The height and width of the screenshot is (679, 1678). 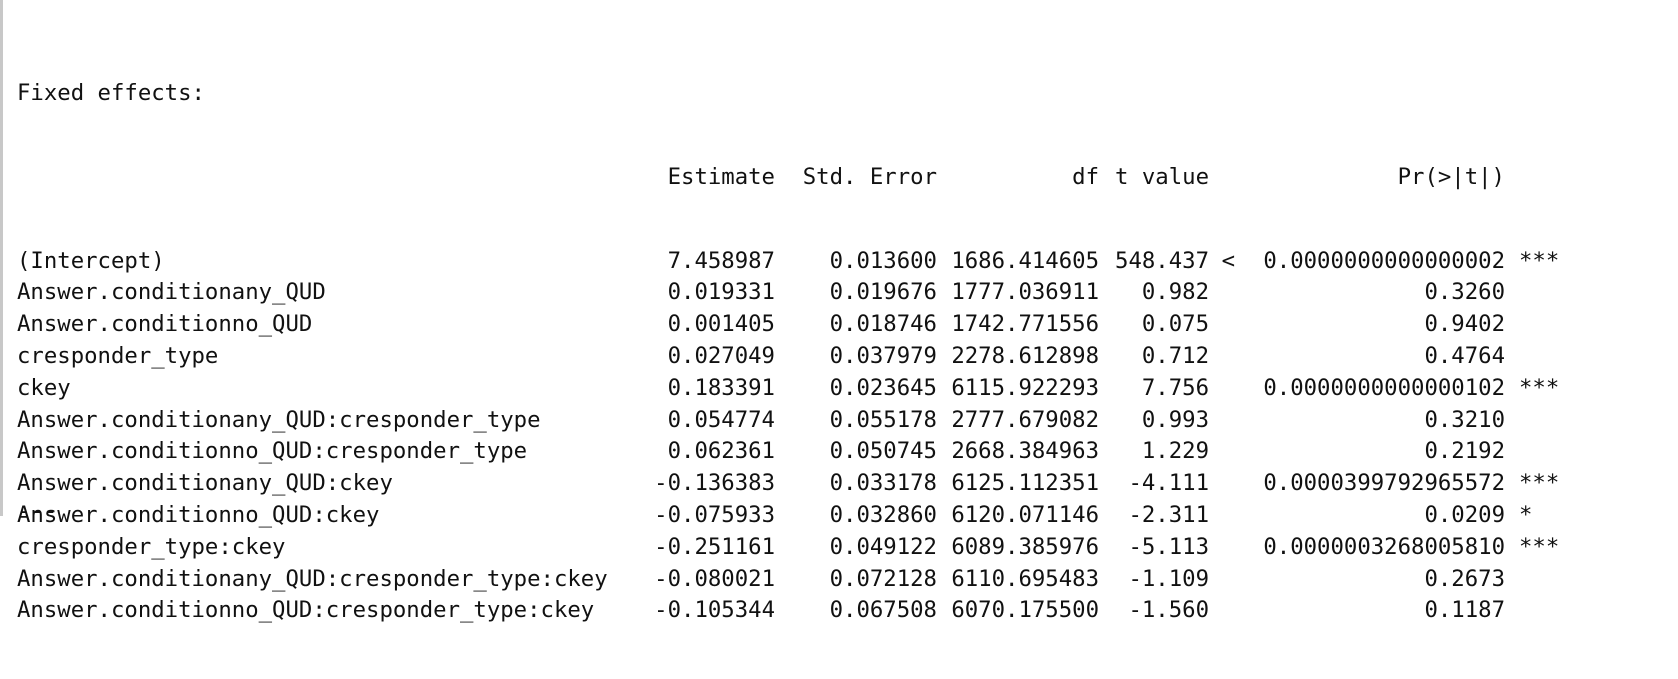 I want to click on row-std-error: 0.067508, so click(x=883, y=610).